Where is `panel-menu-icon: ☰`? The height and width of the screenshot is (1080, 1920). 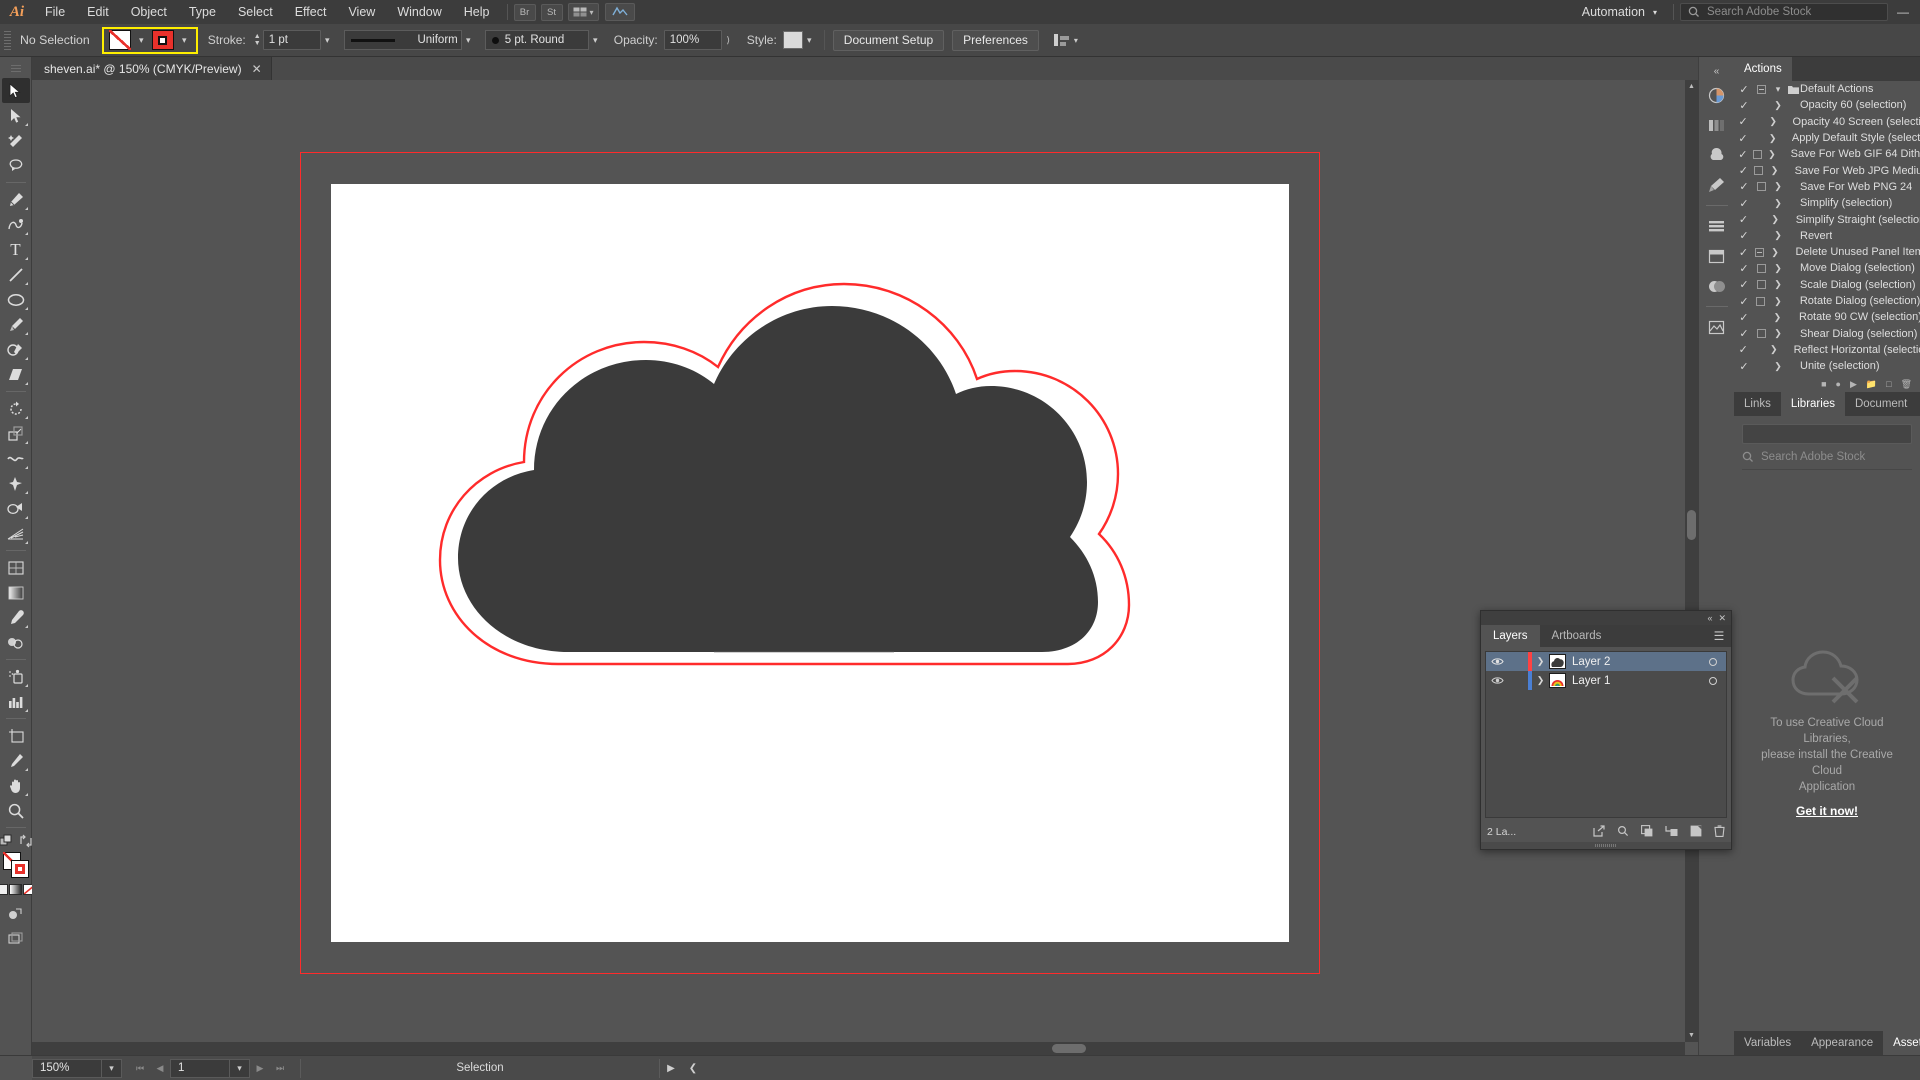
panel-menu-icon: ☰ is located at coordinates (1719, 636).